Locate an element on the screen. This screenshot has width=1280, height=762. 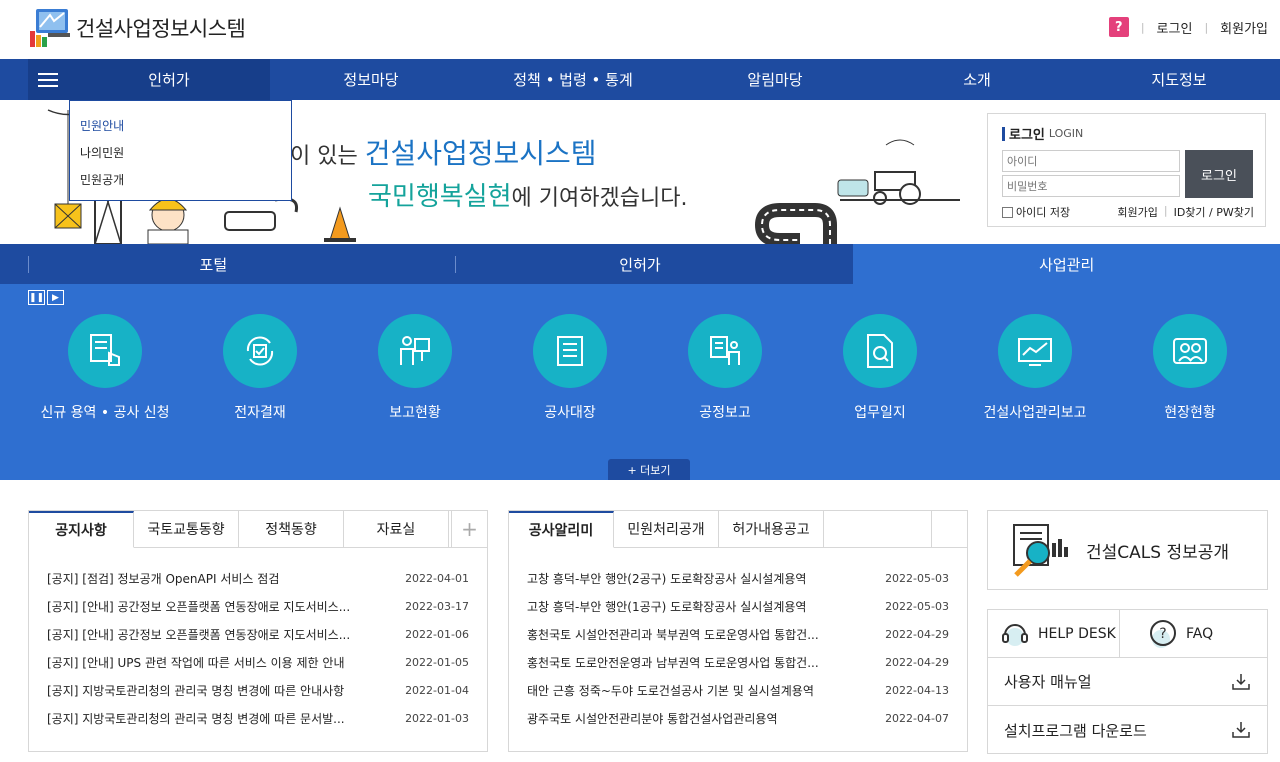
help-icon: ? is located at coordinates (1118, 27).